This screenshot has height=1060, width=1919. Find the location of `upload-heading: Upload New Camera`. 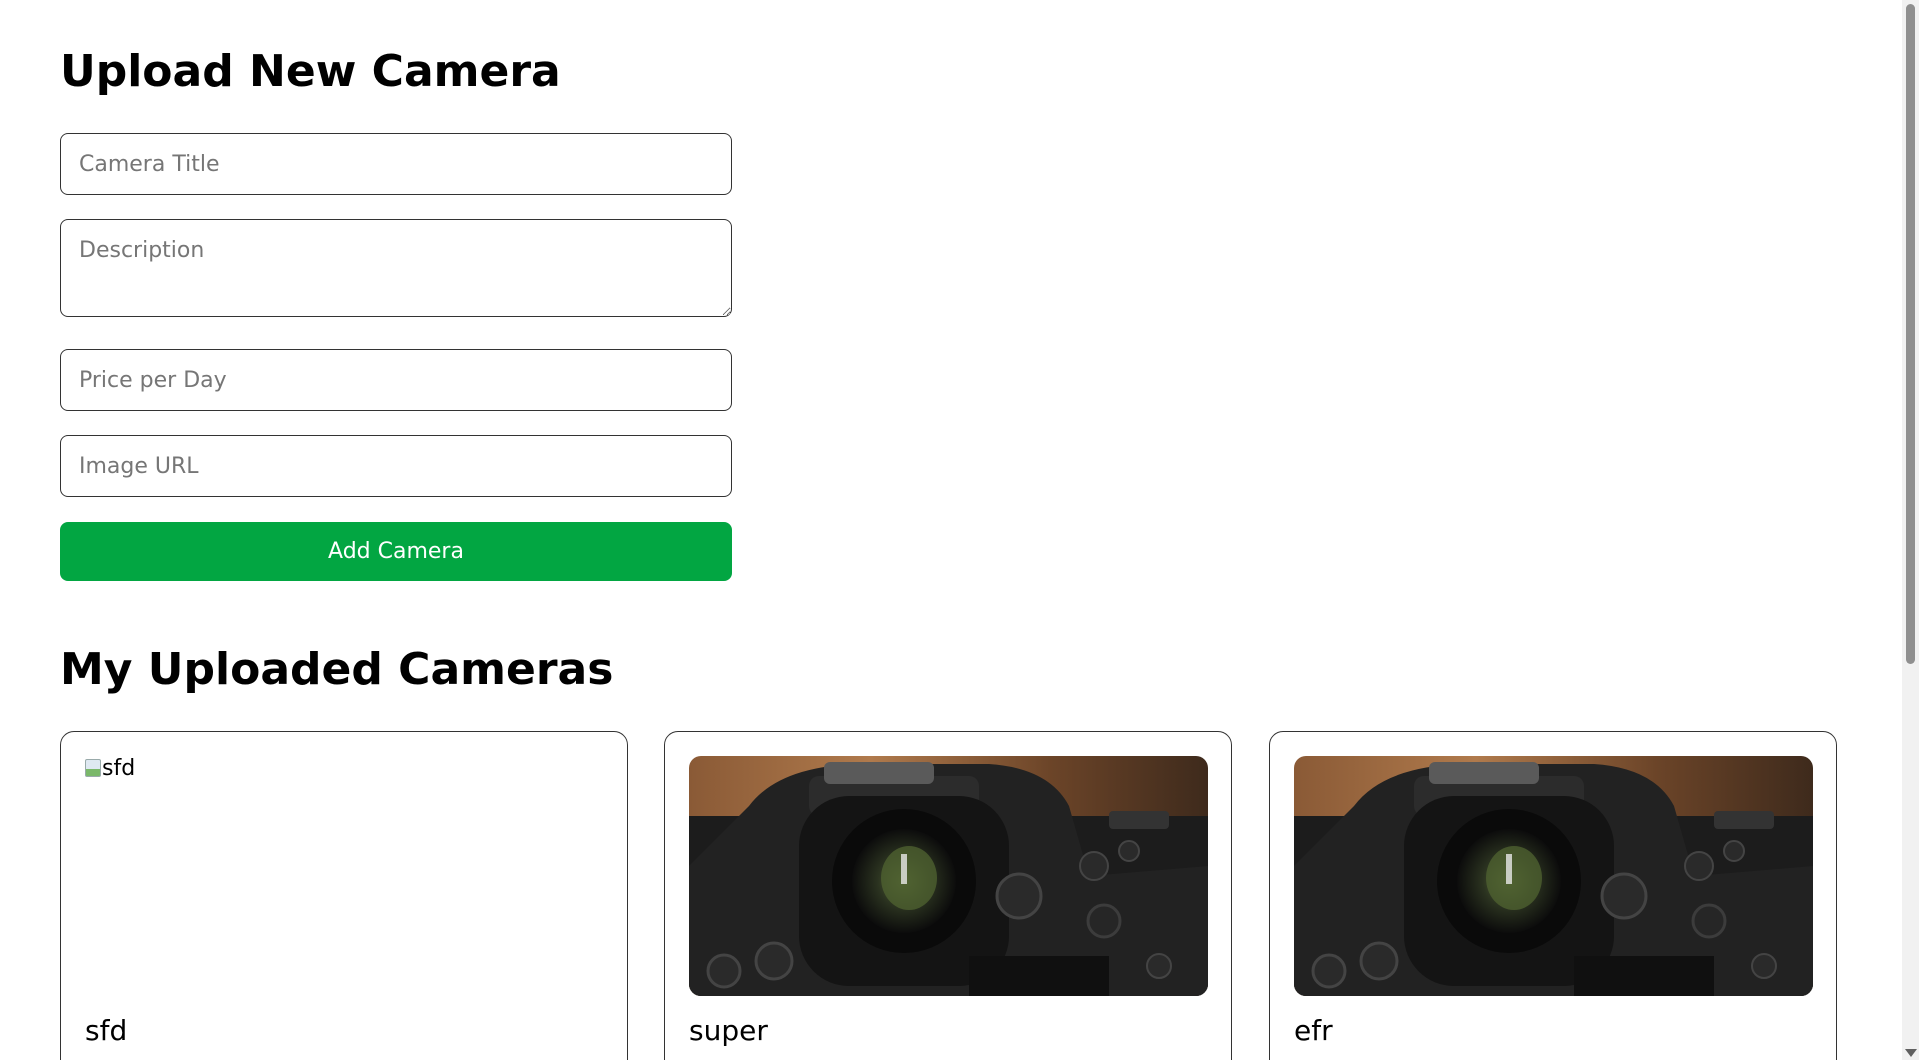

upload-heading: Upload New Camera is located at coordinates (310, 71).